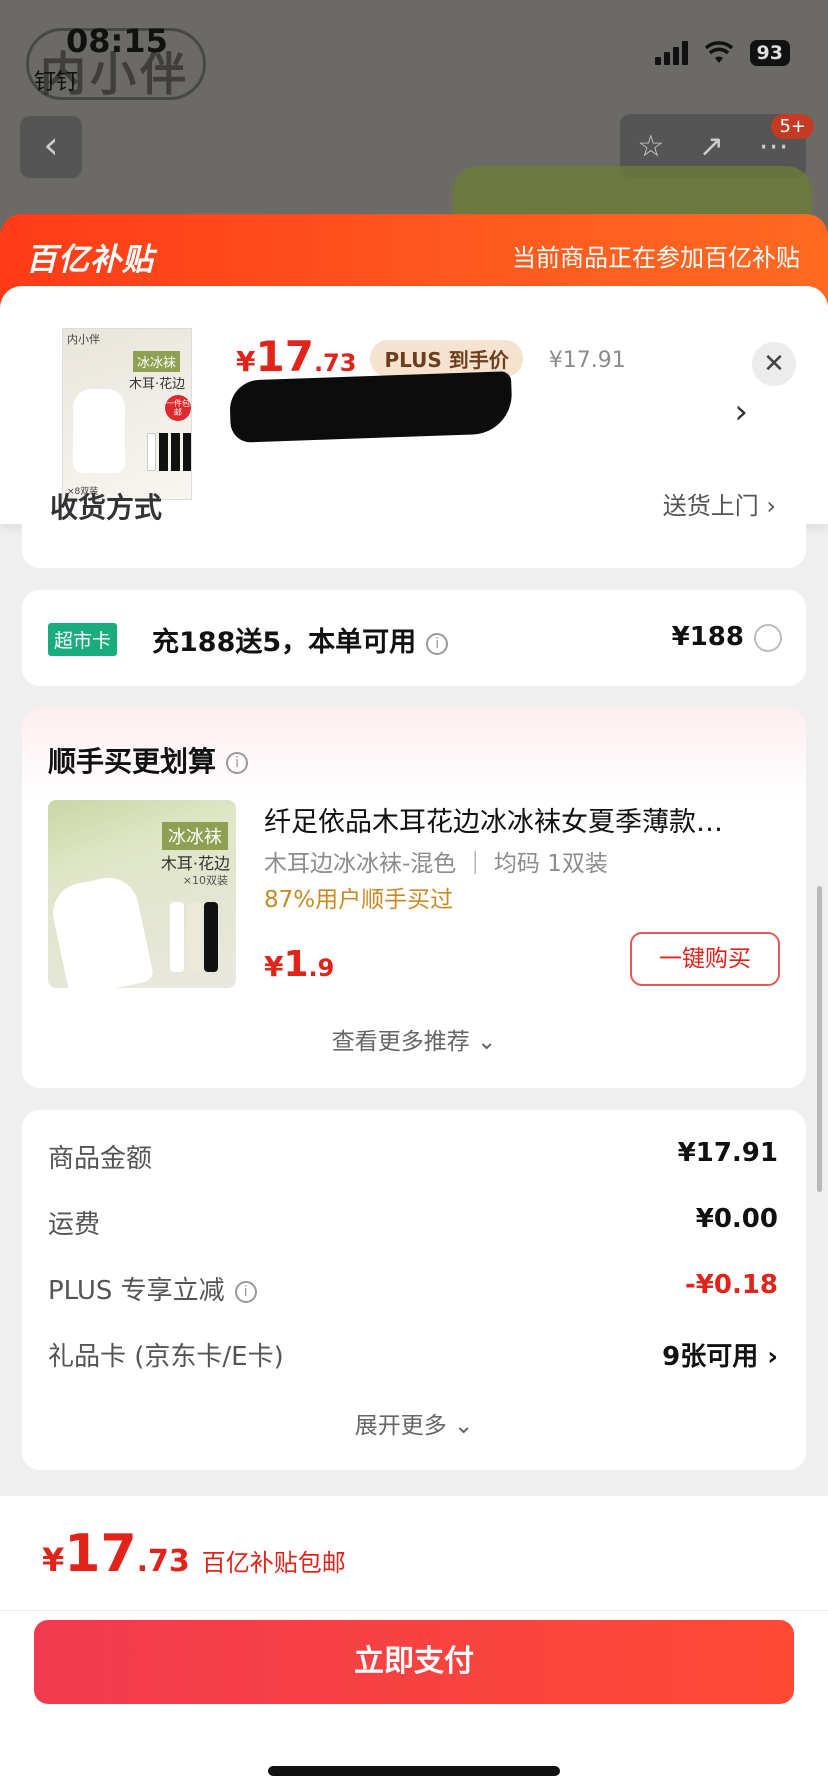 This screenshot has height=1792, width=828. I want to click on recommend-img-subtitle: 木耳·花边, so click(195, 863).